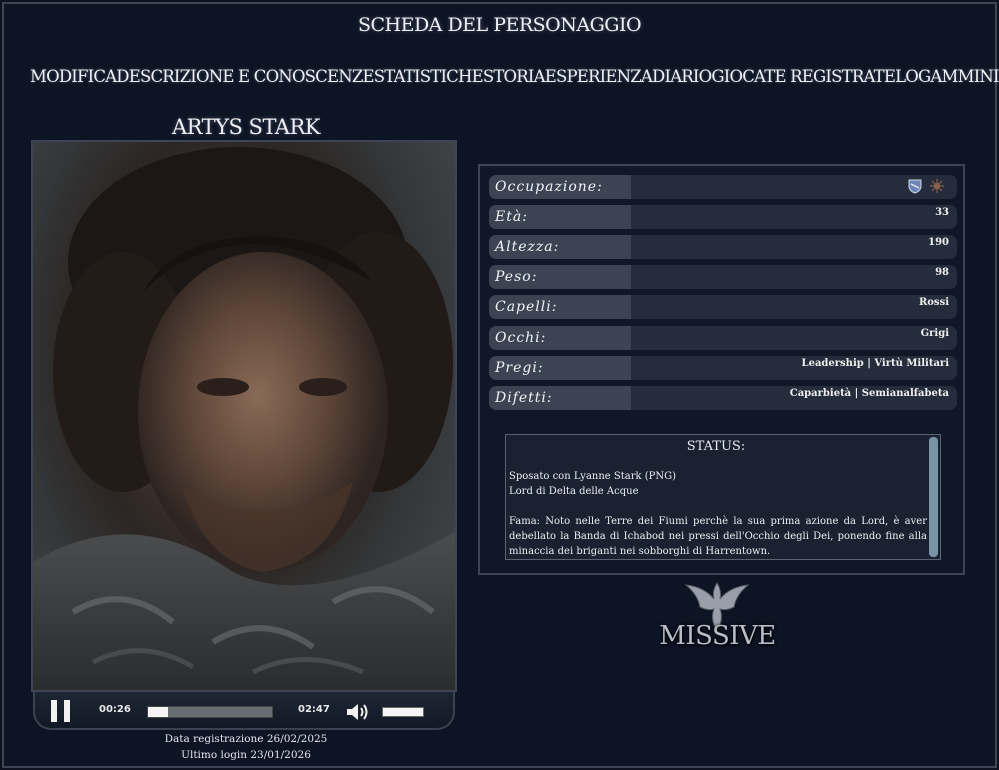  Describe the element at coordinates (358, 712) in the screenshot. I see `volume-icon` at that location.